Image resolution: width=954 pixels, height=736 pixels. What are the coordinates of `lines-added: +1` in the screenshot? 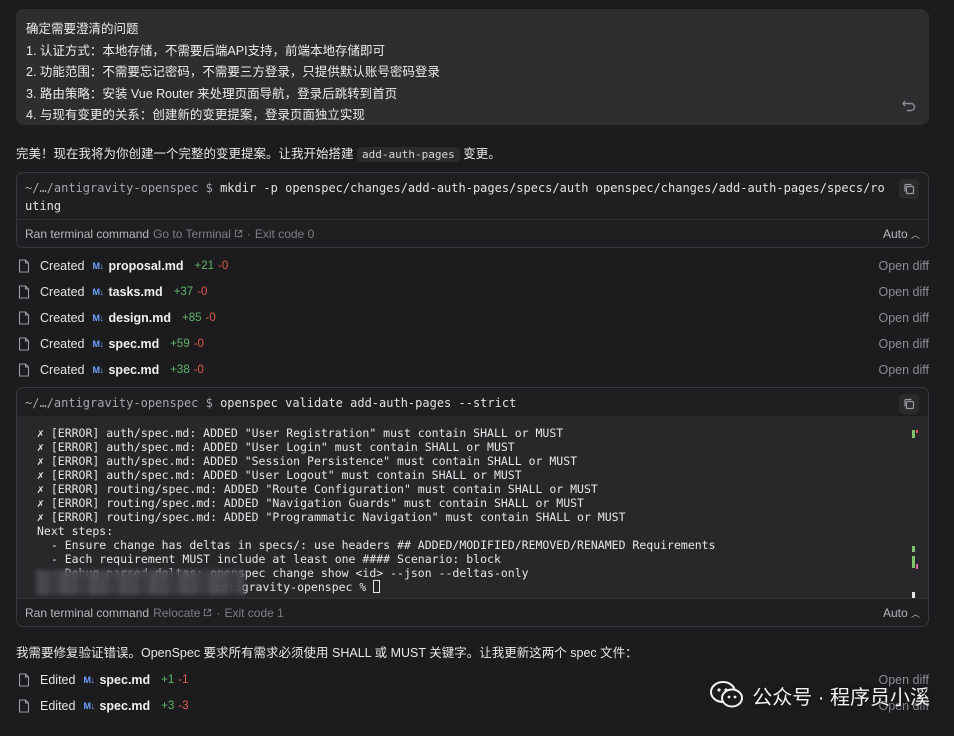 It's located at (168, 680).